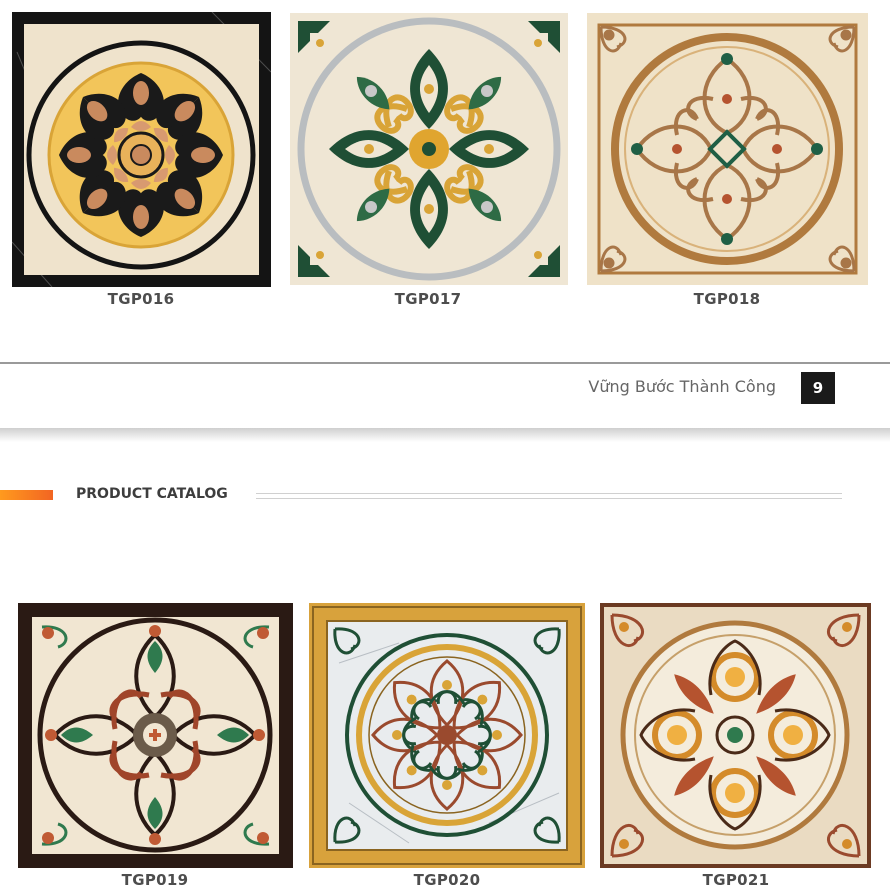 This screenshot has height=890, width=890. I want to click on section-title-rule, so click(549, 496).